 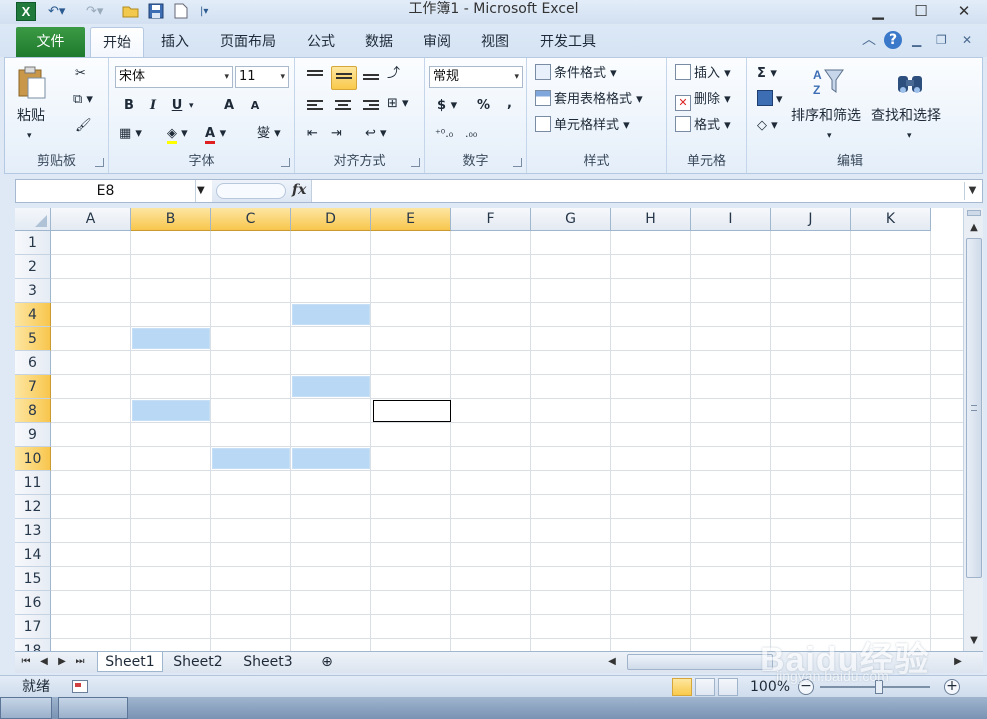 I want to click on grow-font-button: A, so click(x=229, y=106).